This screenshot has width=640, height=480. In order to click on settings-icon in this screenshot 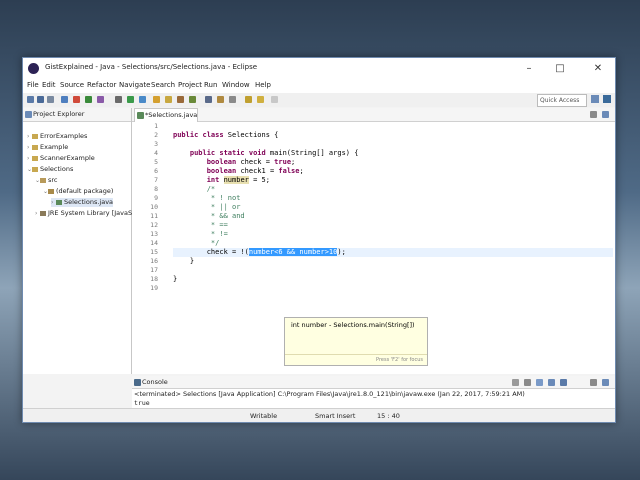, I will do `click(118, 99)`.